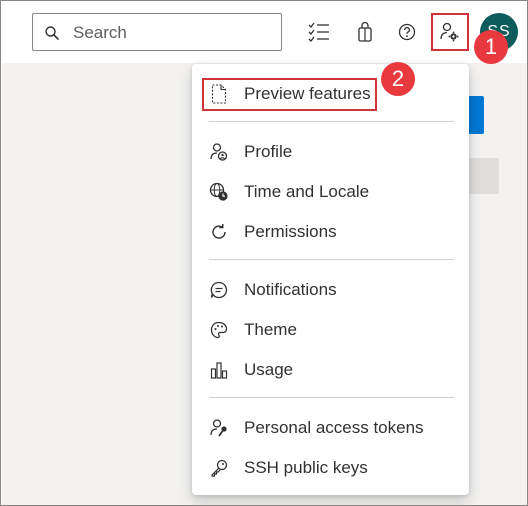  Describe the element at coordinates (219, 232) in the screenshot. I see `refresh-icon` at that location.